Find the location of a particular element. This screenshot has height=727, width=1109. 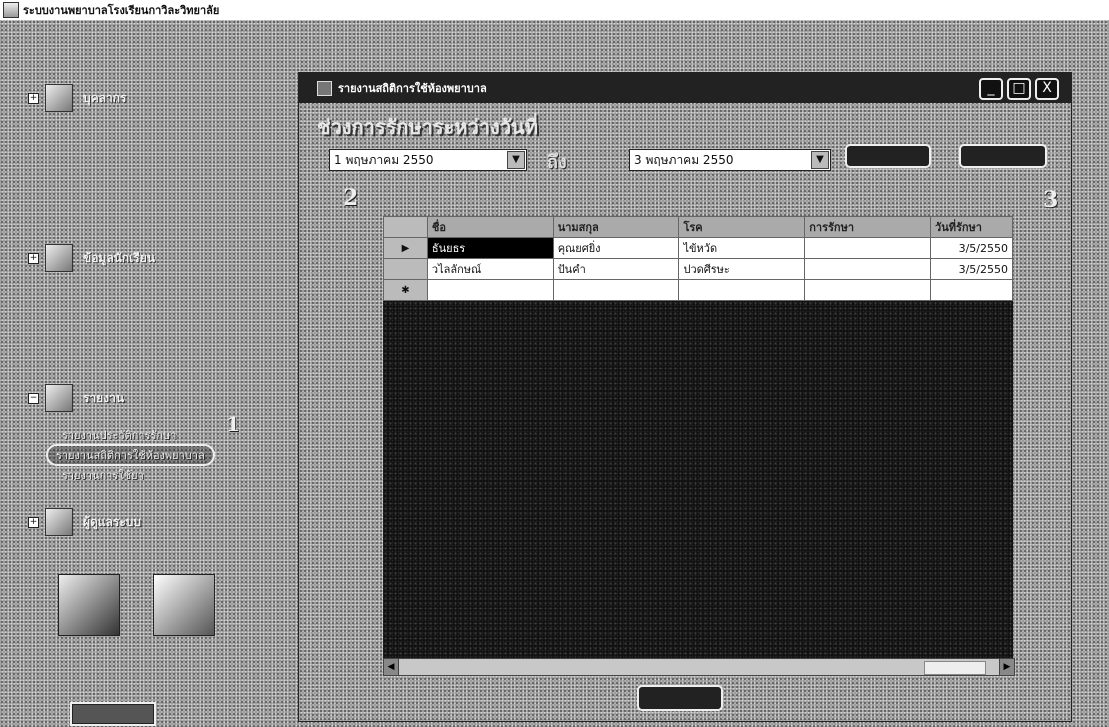

admin-user-icon is located at coordinates (59, 522).